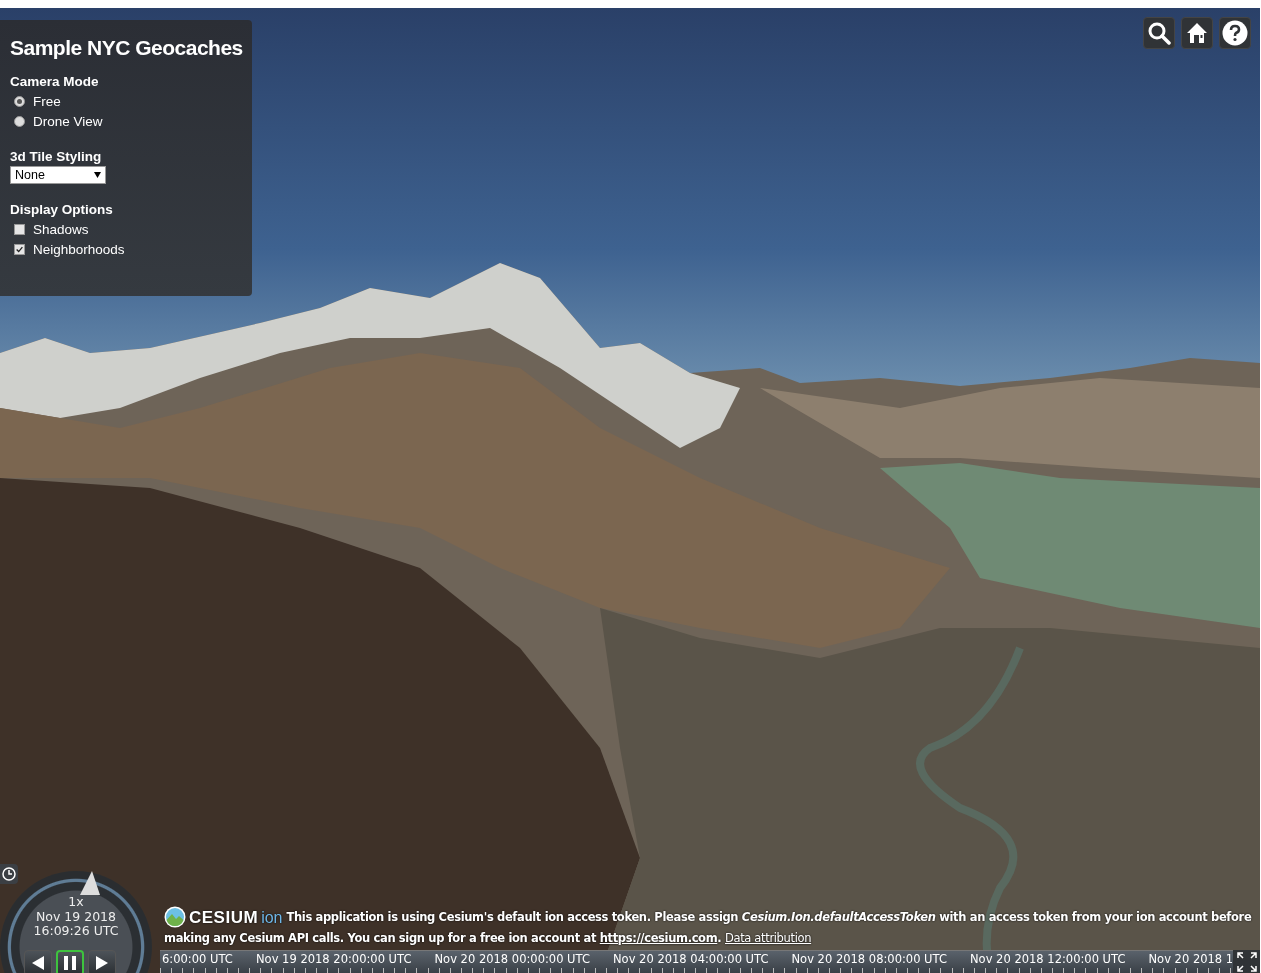 The height and width of the screenshot is (973, 1261). I want to click on search-icon, so click(1159, 33).